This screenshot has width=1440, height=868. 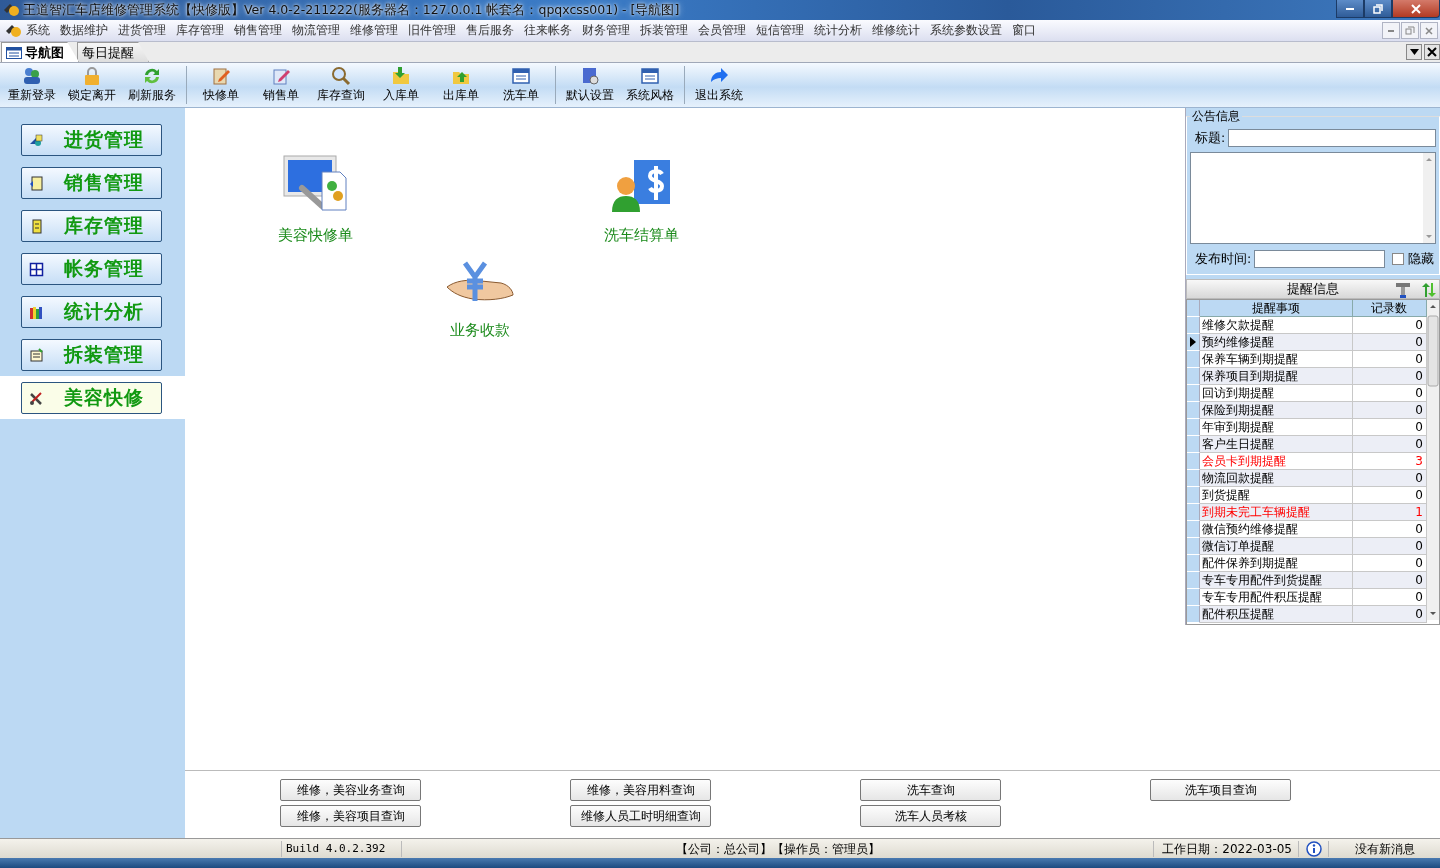 What do you see at coordinates (664, 30) in the screenshot?
I see `menu-item: 拆装管理` at bounding box center [664, 30].